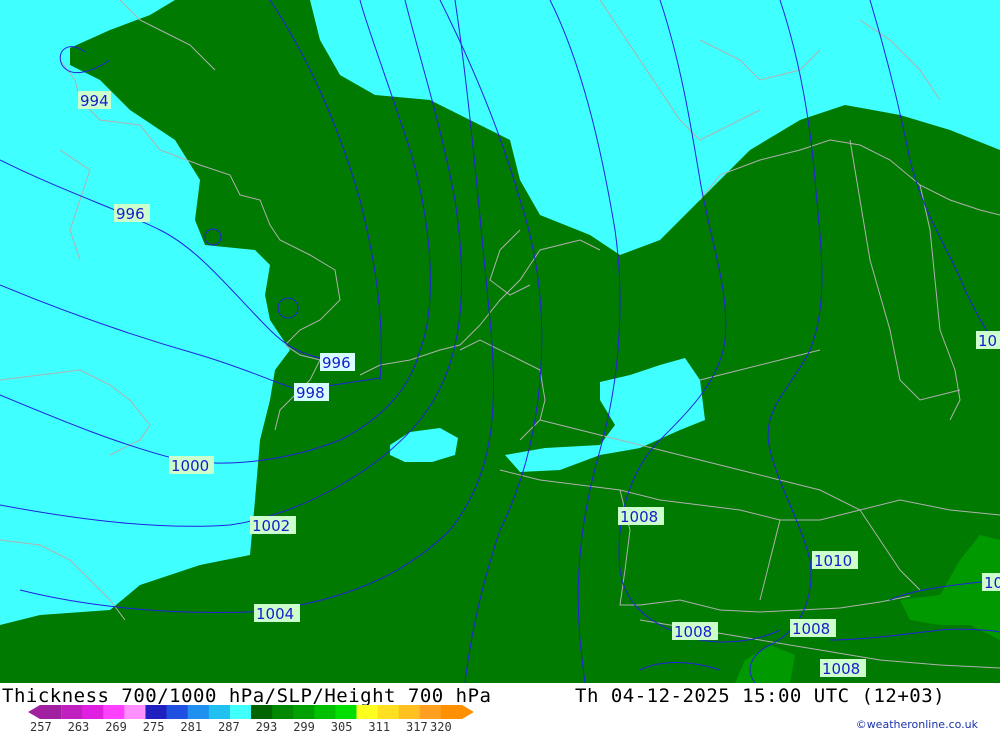 This screenshot has height=734, width=1000. What do you see at coordinates (379, 727) in the screenshot?
I see `legend-tick-label: 311` at bounding box center [379, 727].